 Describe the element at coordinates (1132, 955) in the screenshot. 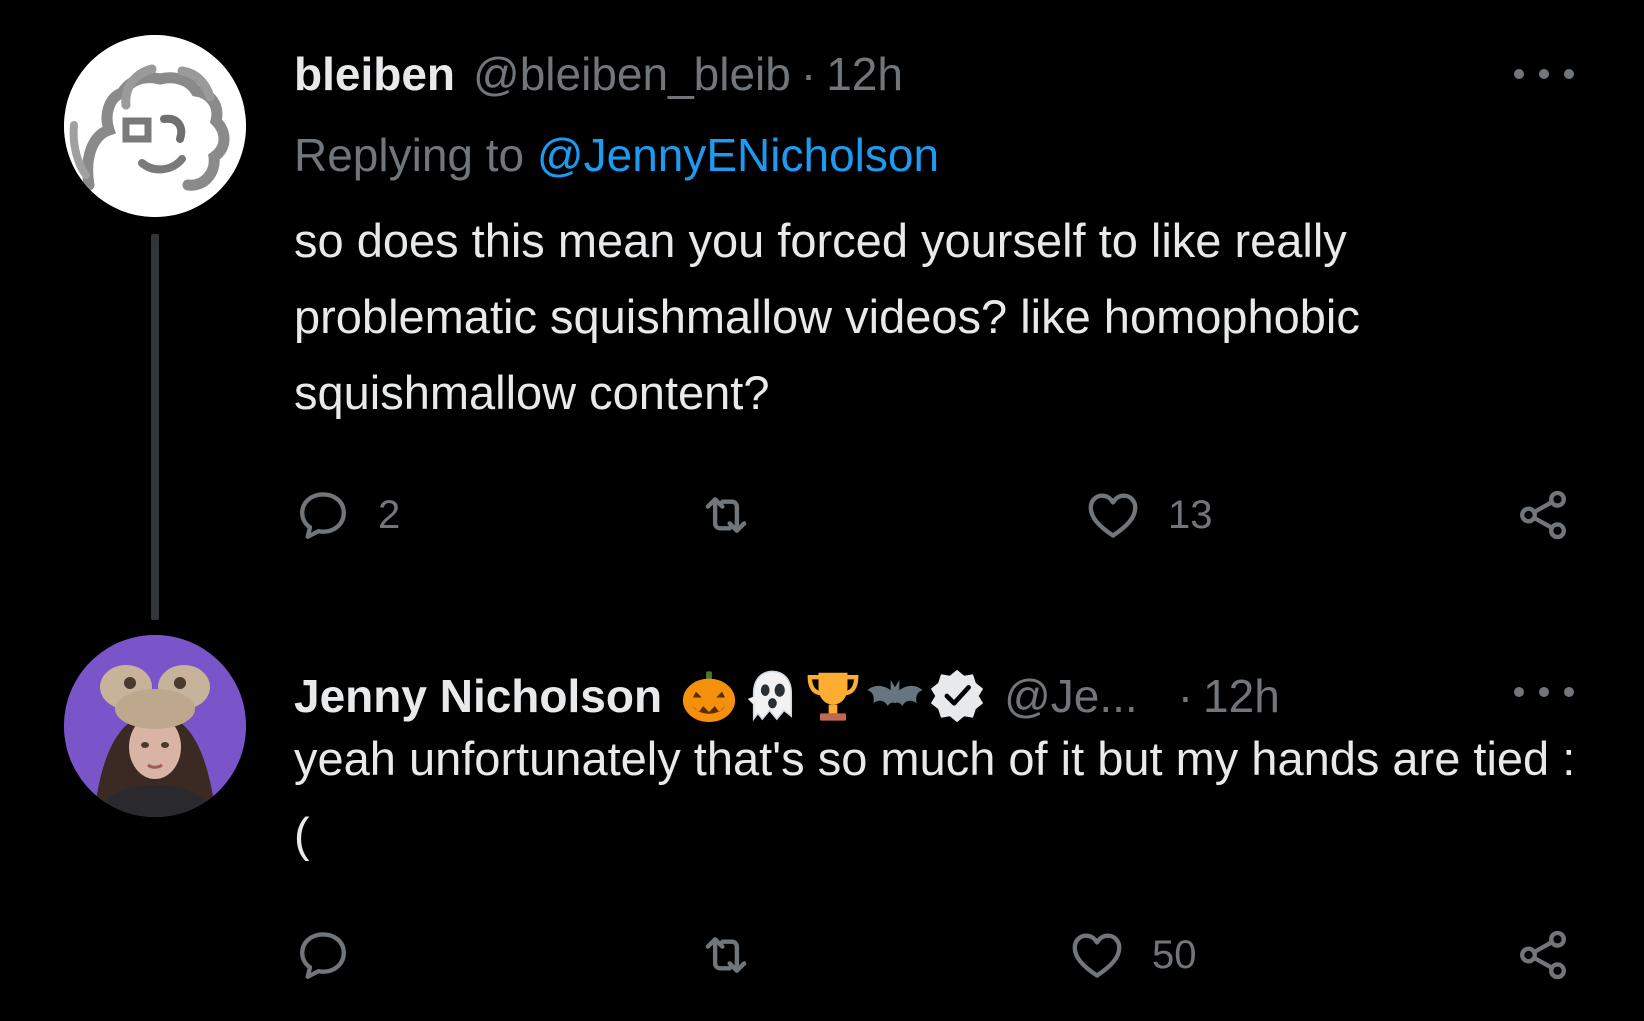

I see `like-button: 50` at that location.